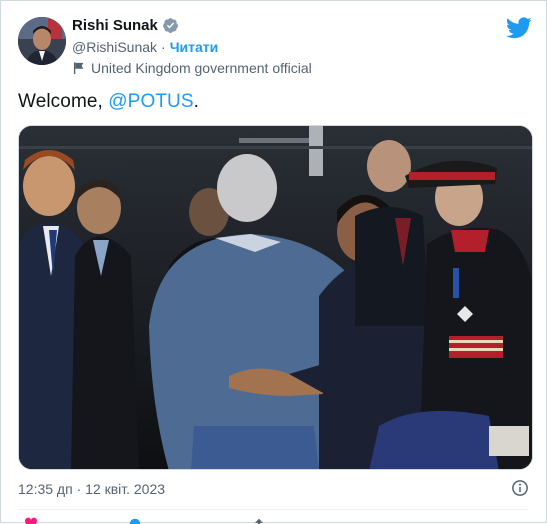  Describe the element at coordinates (273, 509) in the screenshot. I see `divider` at that location.